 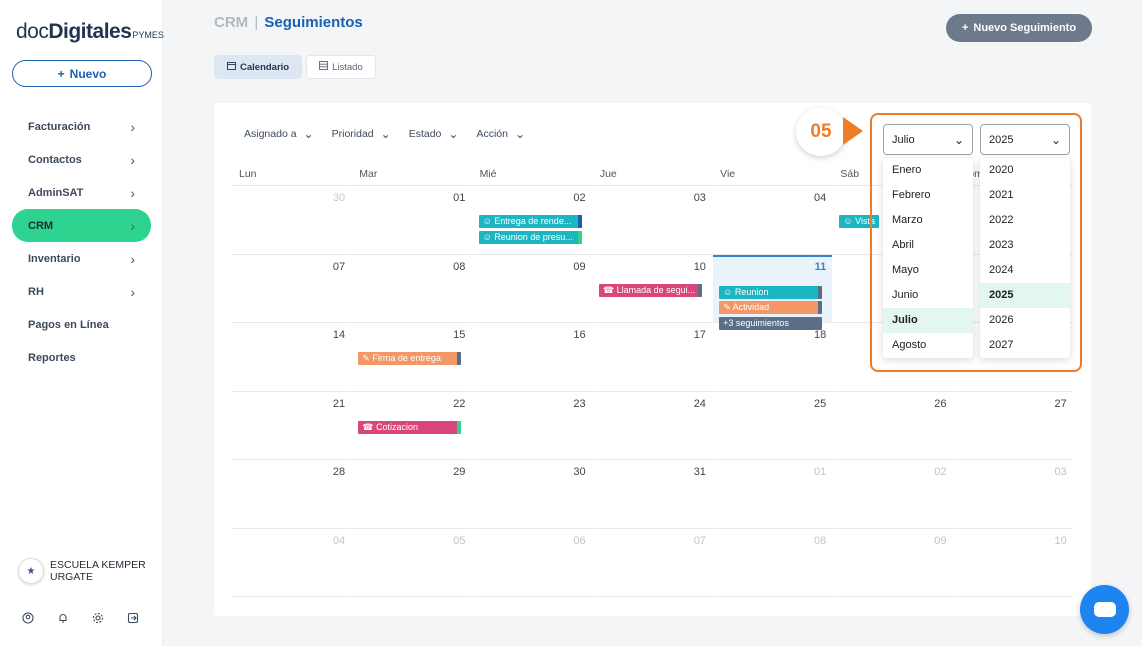 I want to click on calendar-day-today: 11 ☺ Reunion ✎ Actividad +3 seguimientos, so click(x=773, y=292).